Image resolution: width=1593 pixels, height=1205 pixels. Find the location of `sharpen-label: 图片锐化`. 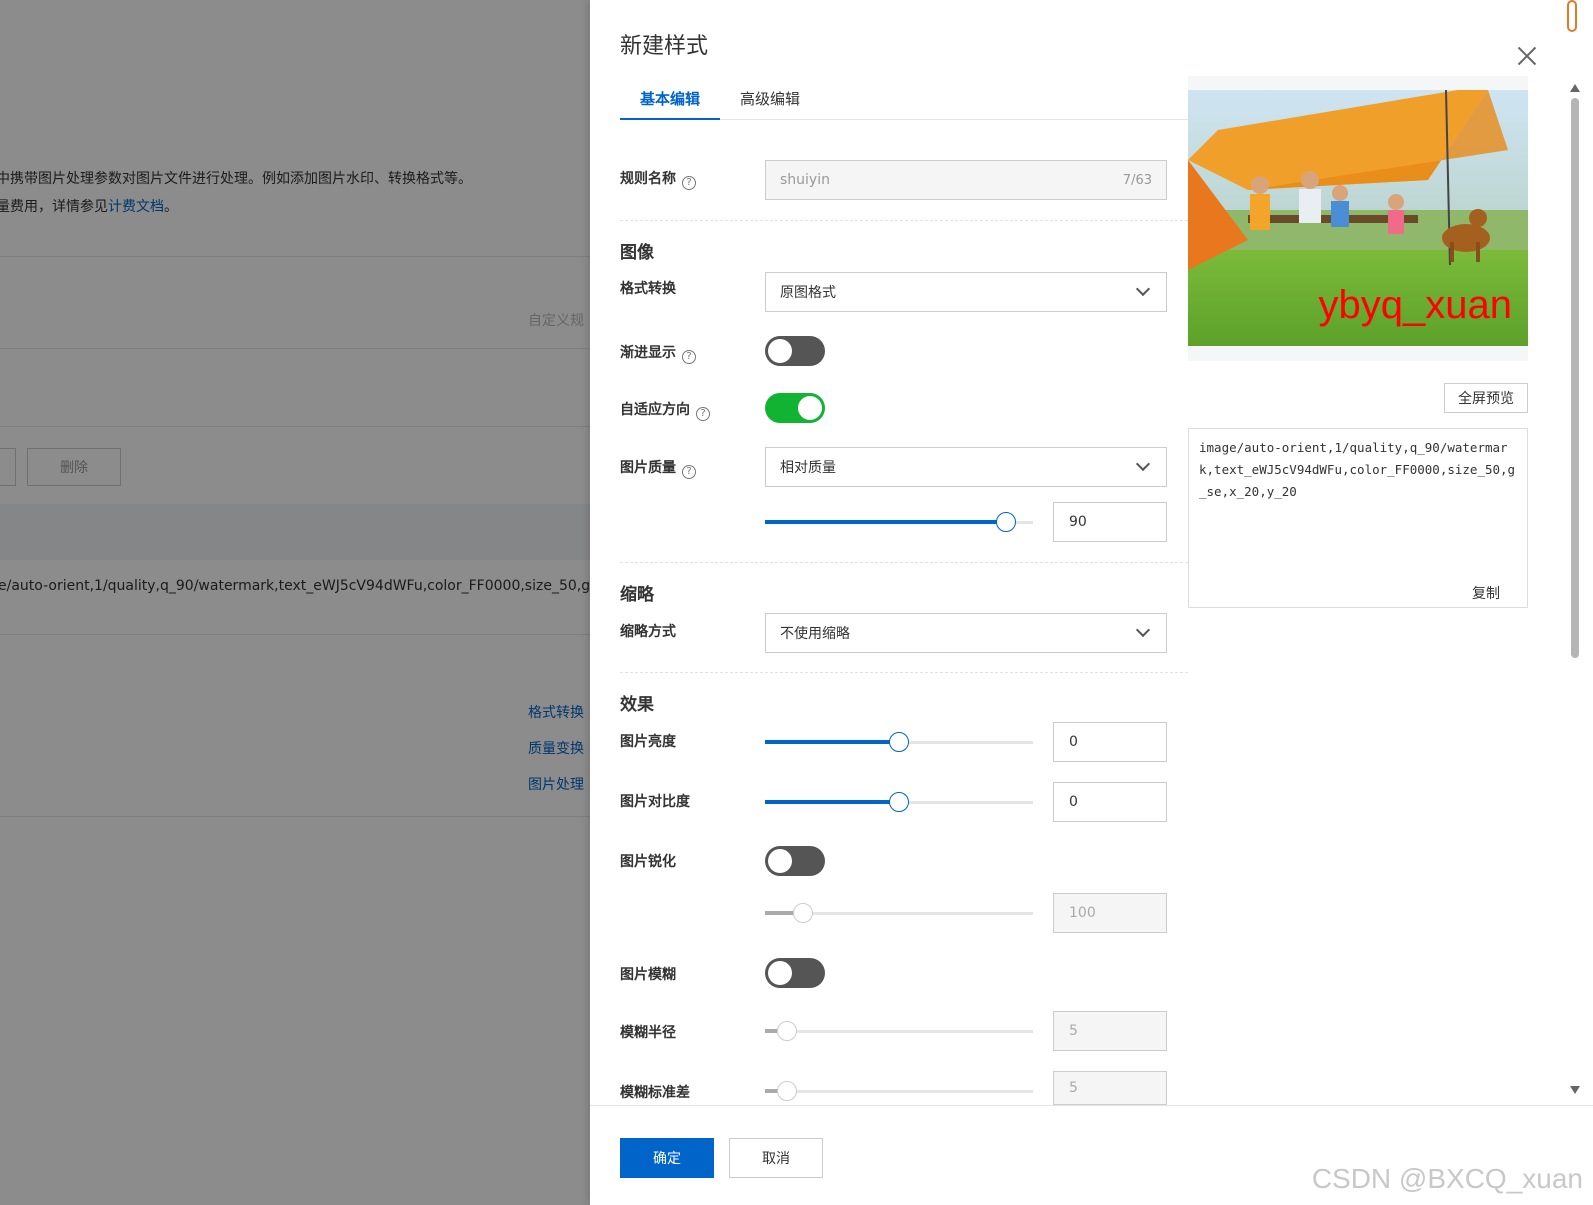

sharpen-label: 图片锐化 is located at coordinates (648, 862).